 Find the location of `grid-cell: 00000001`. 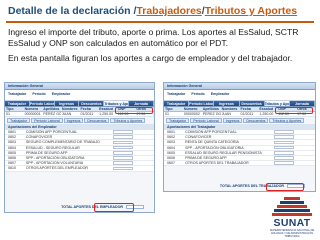

grid-cell: 00000001 is located at coordinates (32, 114).